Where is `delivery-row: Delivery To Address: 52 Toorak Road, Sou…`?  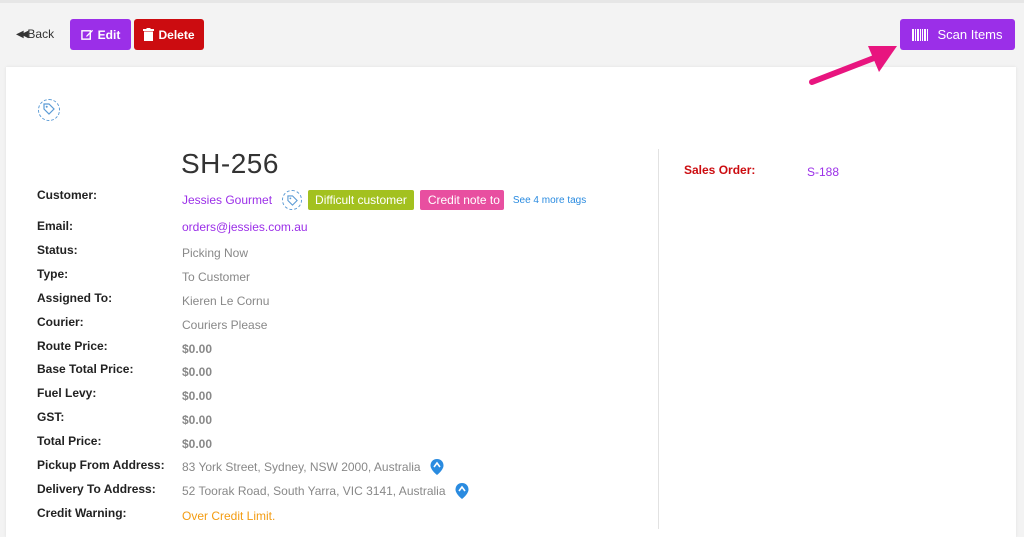 delivery-row: Delivery To Address: 52 Toorak Road, Sou… is located at coordinates (347, 491).